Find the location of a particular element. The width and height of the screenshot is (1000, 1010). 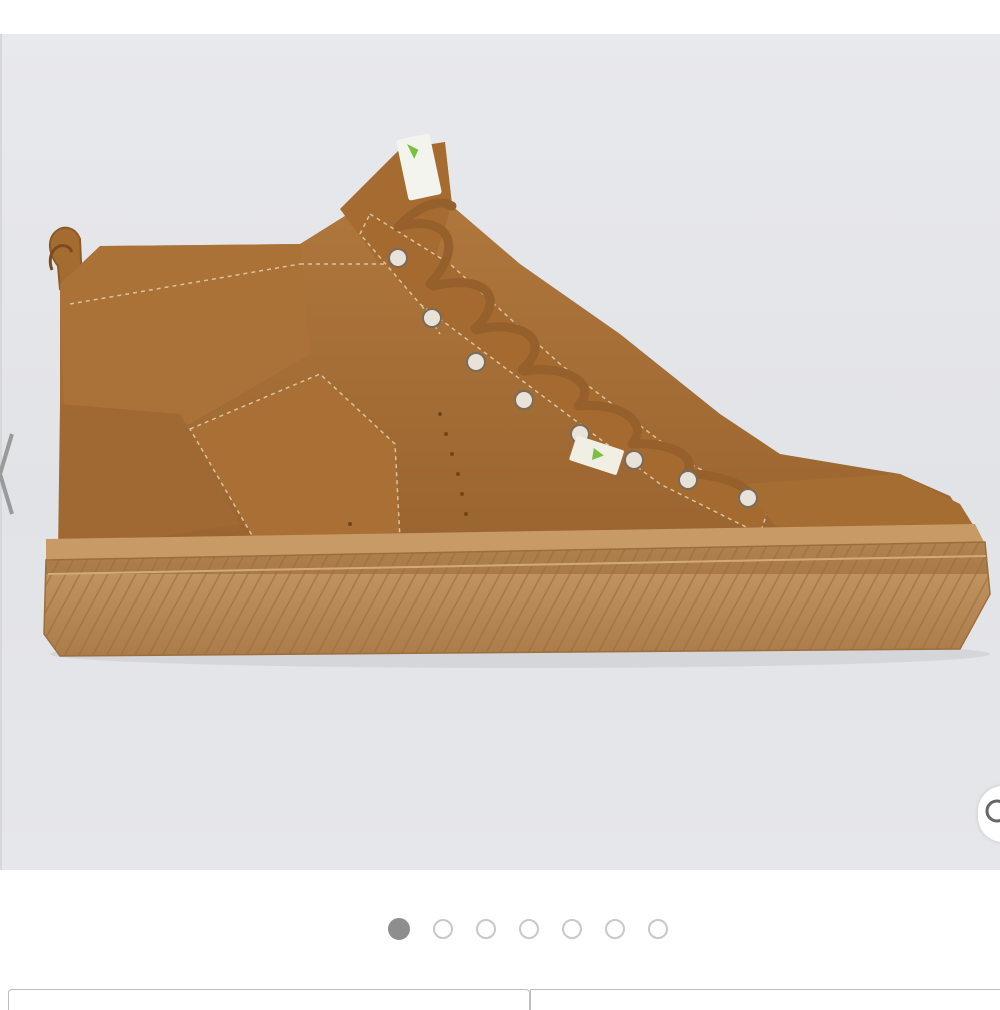

previous-image-button is located at coordinates (10, 474).